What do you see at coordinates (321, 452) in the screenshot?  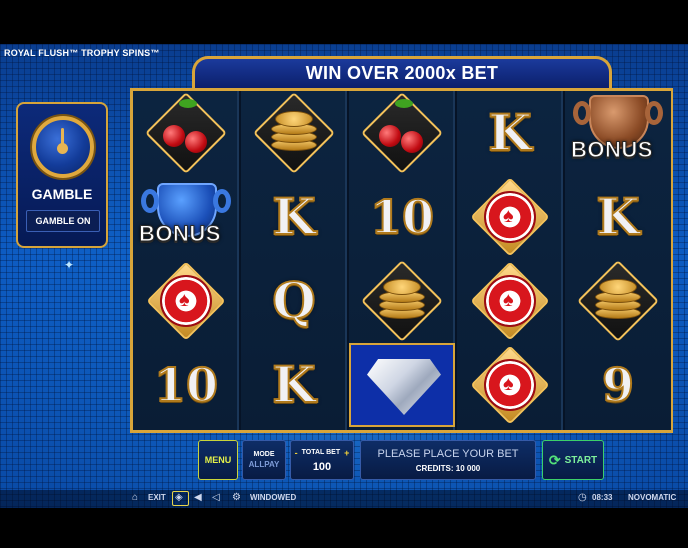 I see `total-bet-label: TOTAL BET` at bounding box center [321, 452].